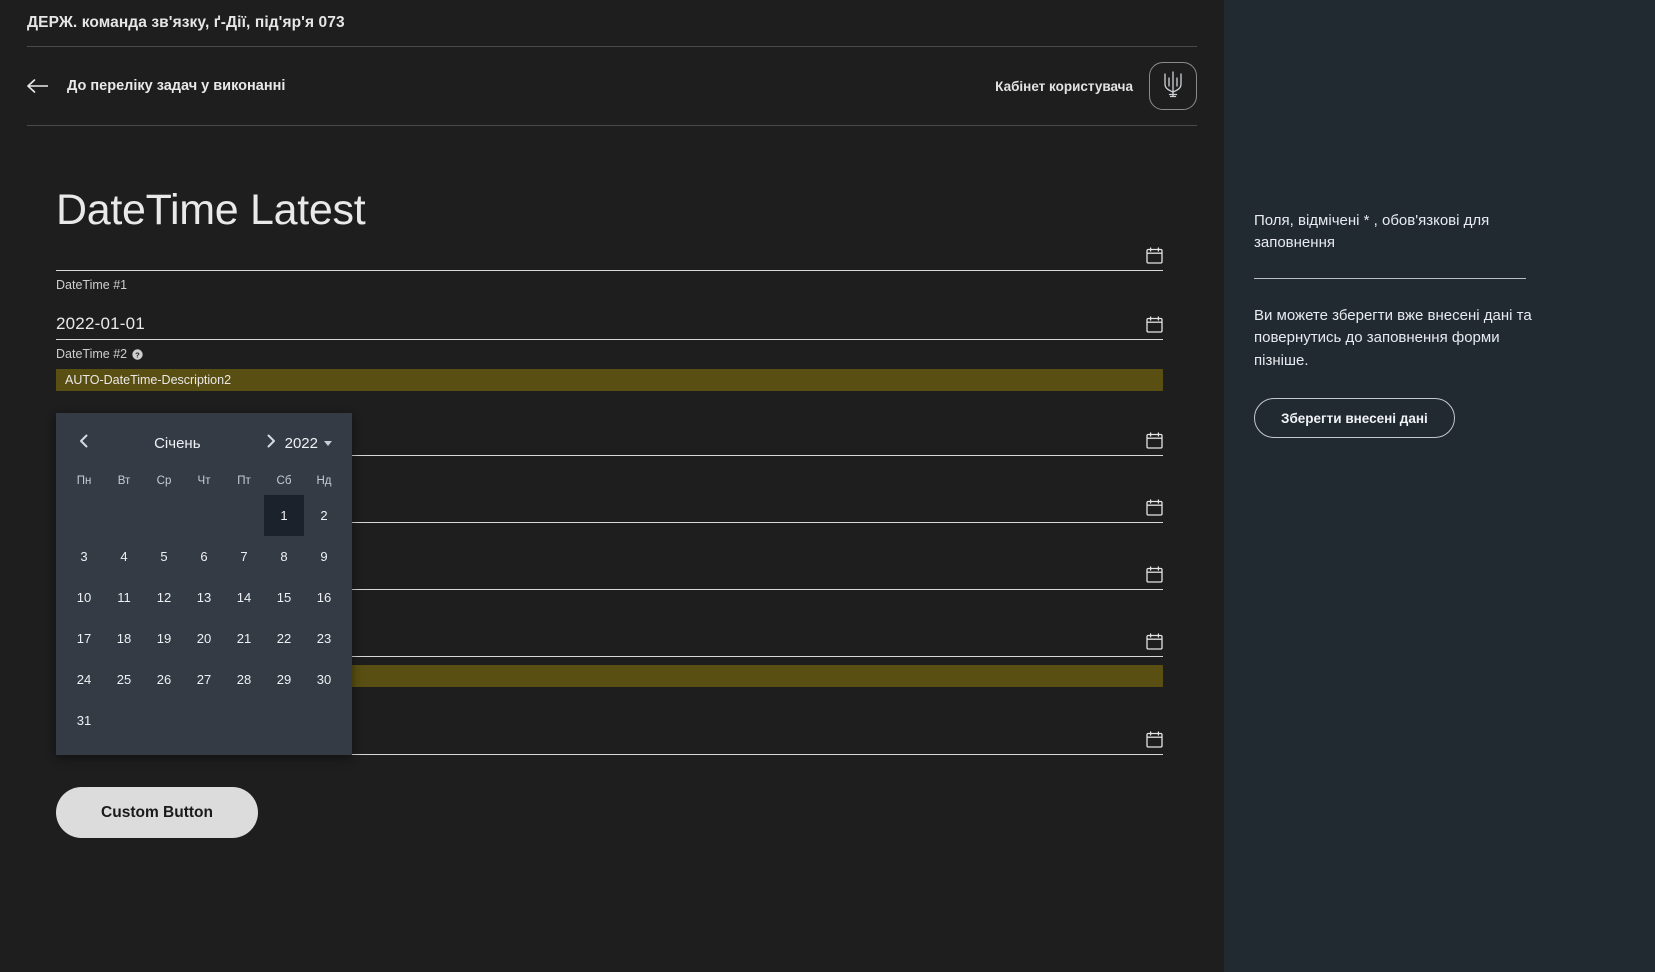 The image size is (1655, 972). I want to click on user-cabinet-label: Кабінет користувача, so click(1064, 86).